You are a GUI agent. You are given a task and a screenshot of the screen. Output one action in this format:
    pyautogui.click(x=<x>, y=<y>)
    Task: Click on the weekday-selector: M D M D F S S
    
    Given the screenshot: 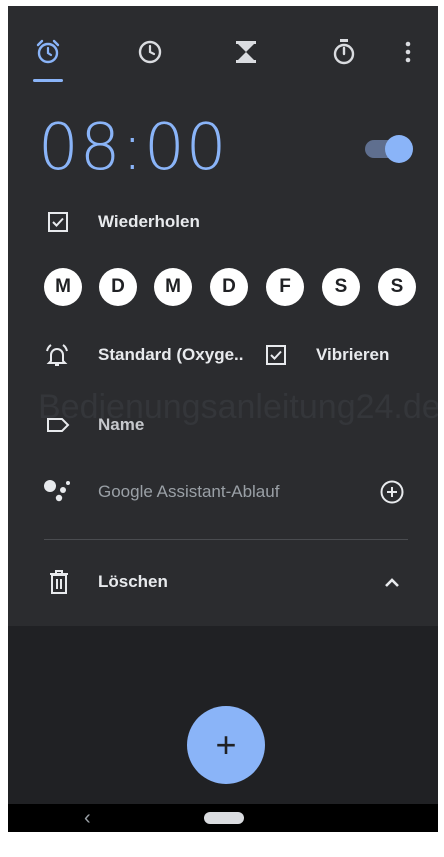 What is the action you would take?
    pyautogui.click(x=230, y=288)
    